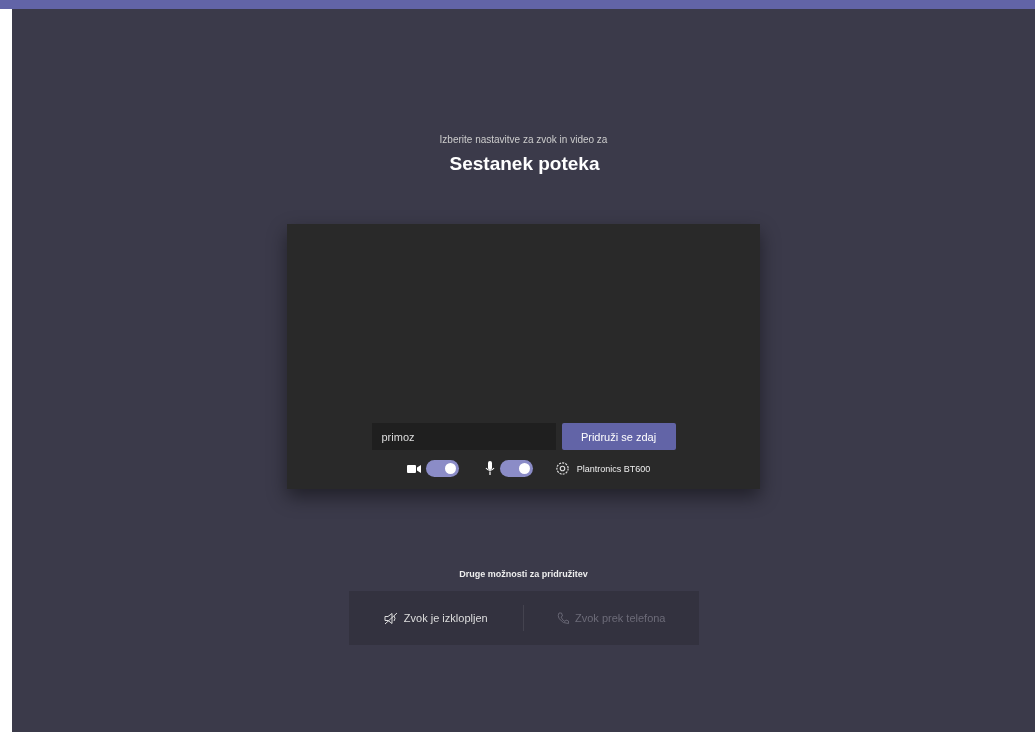 The width and height of the screenshot is (1035, 732). What do you see at coordinates (563, 618) in the screenshot?
I see `phone-icon` at bounding box center [563, 618].